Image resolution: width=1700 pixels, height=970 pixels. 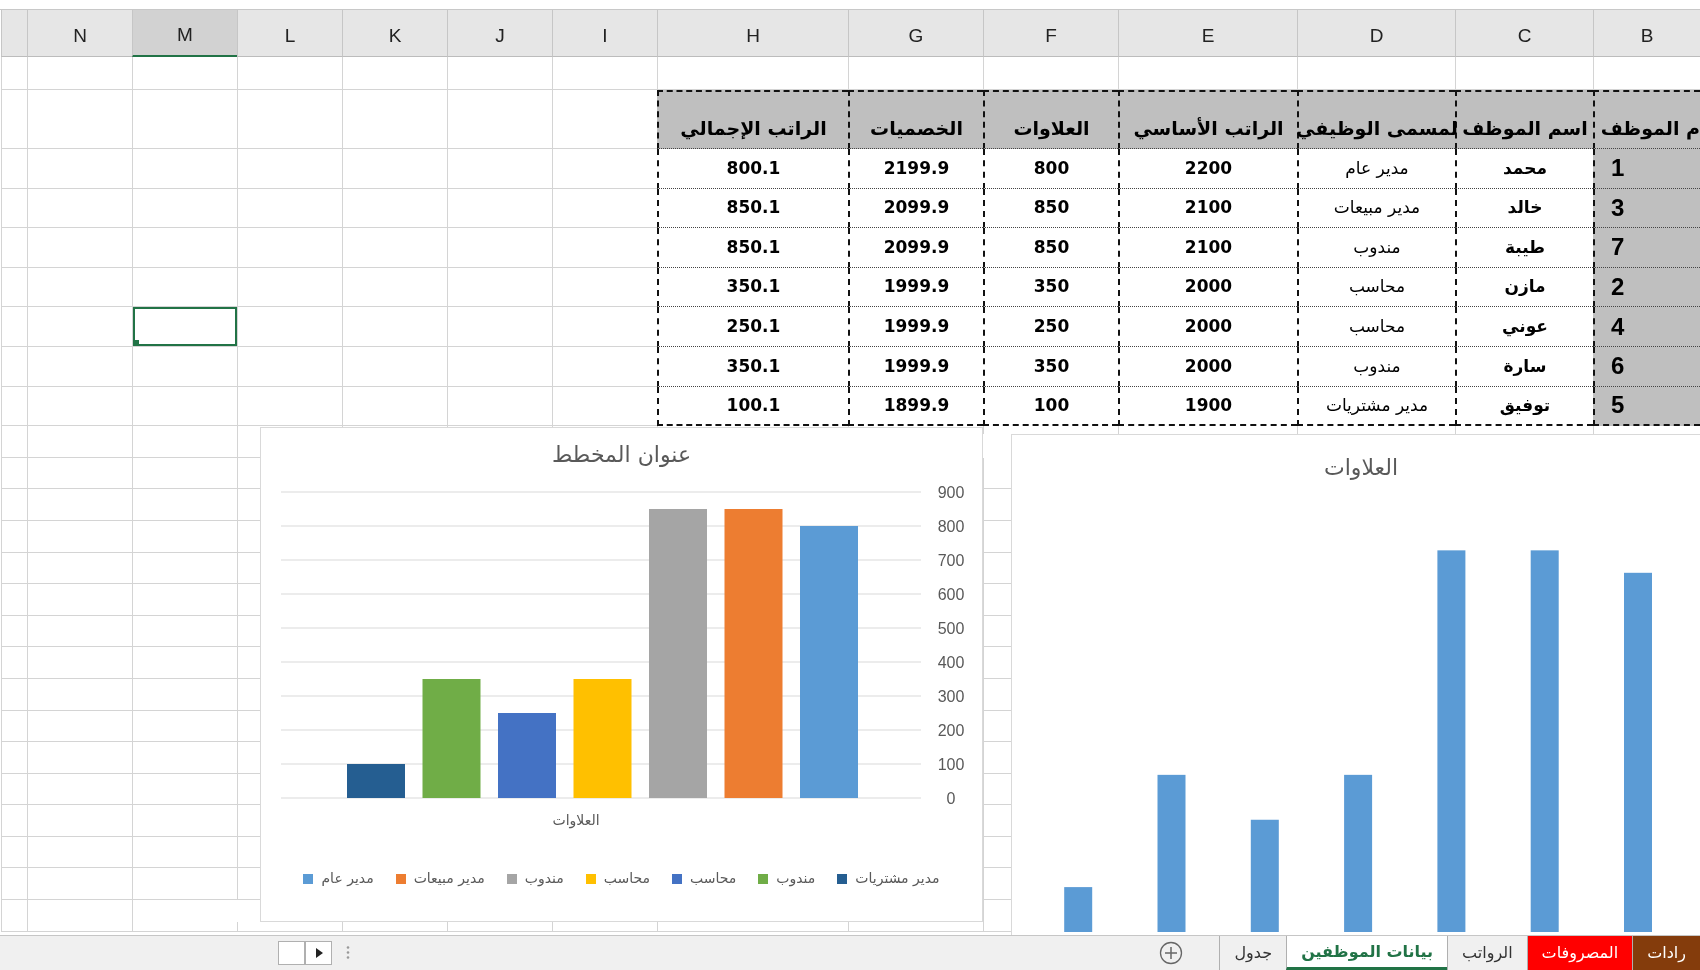 What do you see at coordinates (338, 878) in the screenshot?
I see `legend-item: مدير عام` at bounding box center [338, 878].